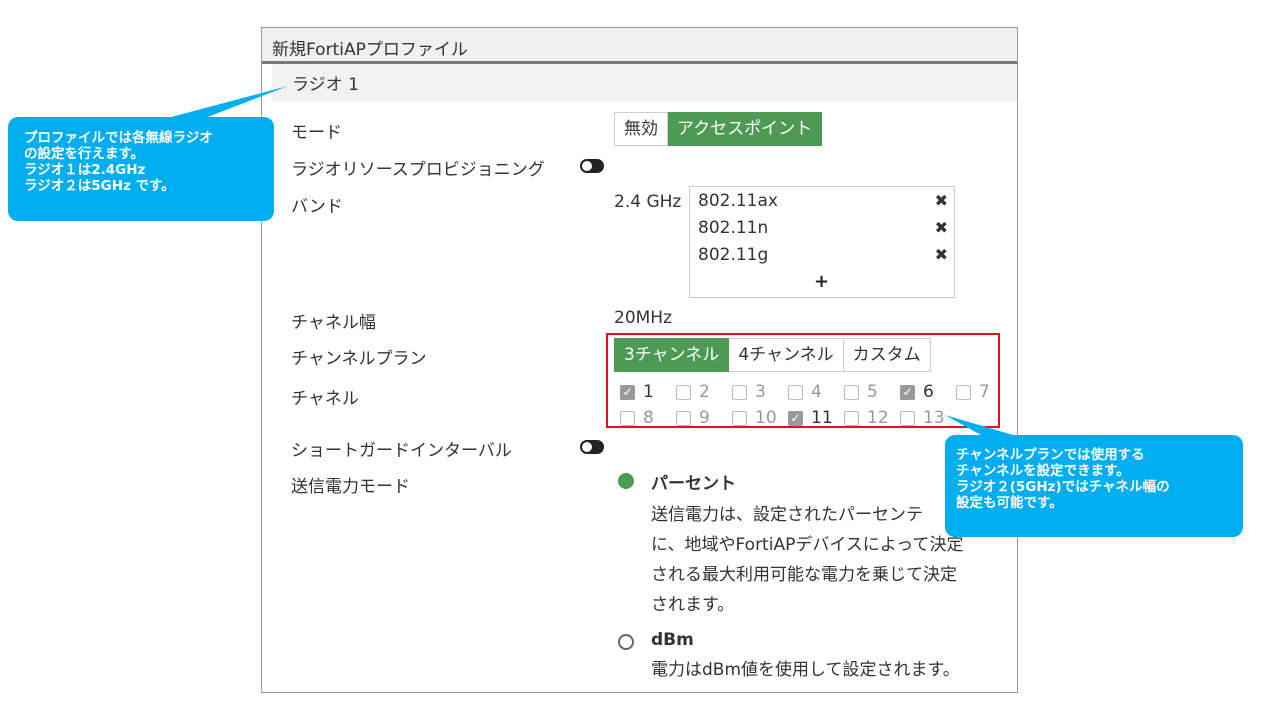 This screenshot has width=1280, height=720. I want to click on callout-line: チャンネルプランでは使用する, so click(1050, 455).